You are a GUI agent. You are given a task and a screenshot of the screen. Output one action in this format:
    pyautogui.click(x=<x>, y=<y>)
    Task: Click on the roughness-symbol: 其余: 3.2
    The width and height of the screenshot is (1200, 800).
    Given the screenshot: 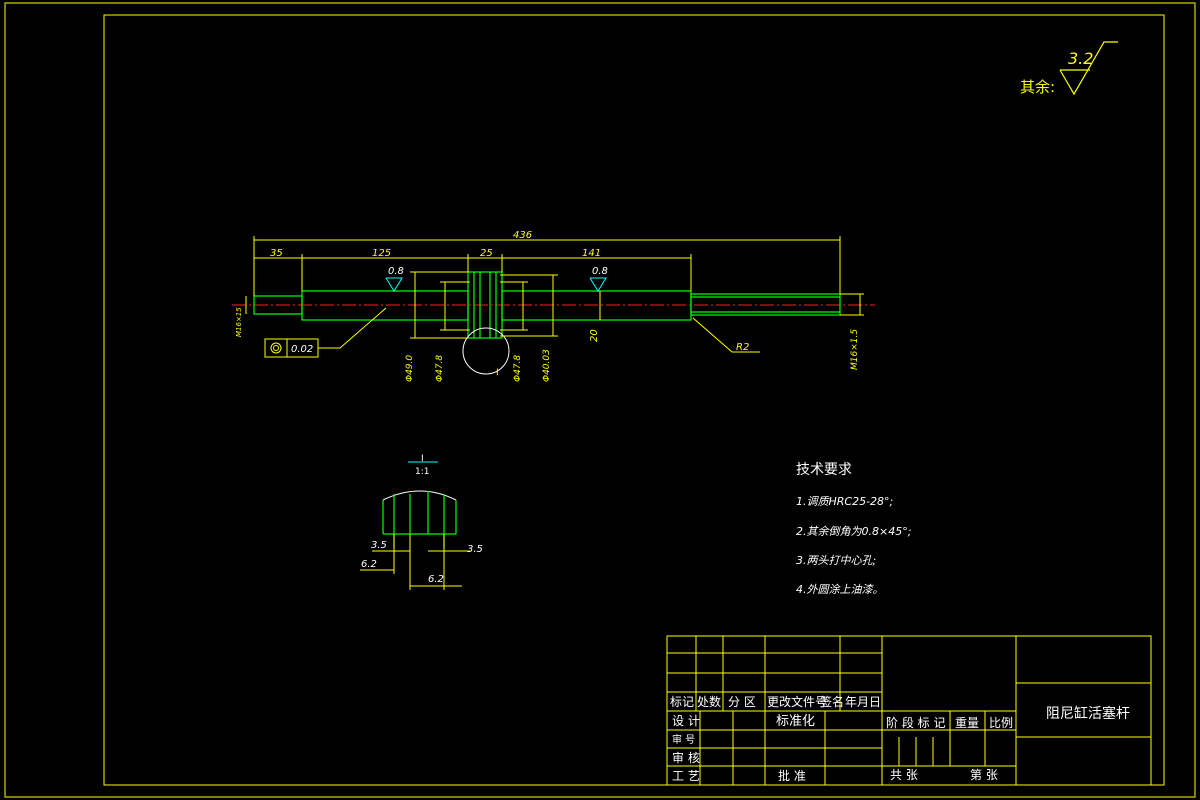 What is the action you would take?
    pyautogui.click(x=1069, y=68)
    